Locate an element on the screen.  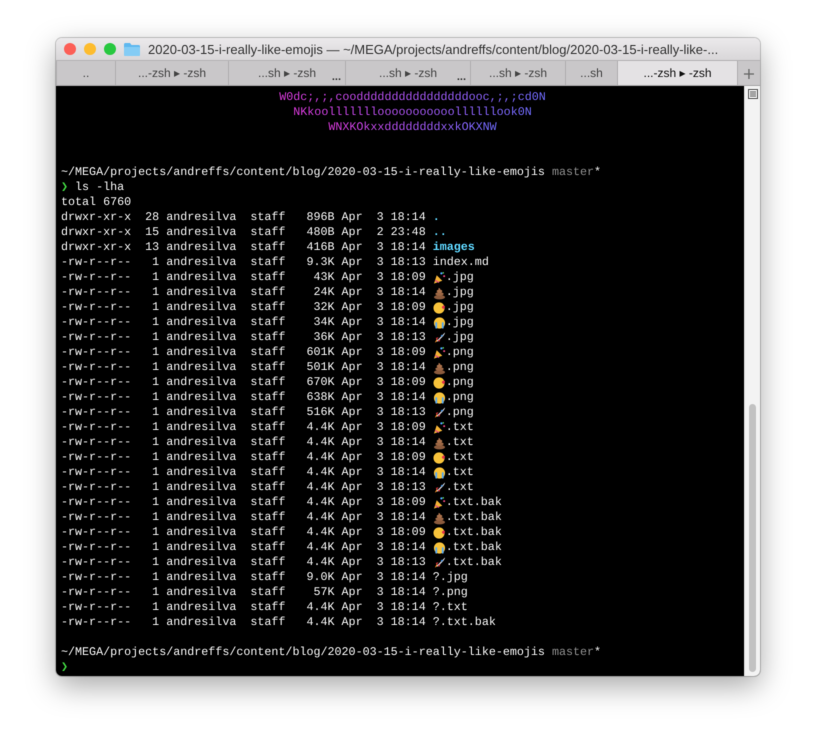
scrollbar is located at coordinates (752, 381).